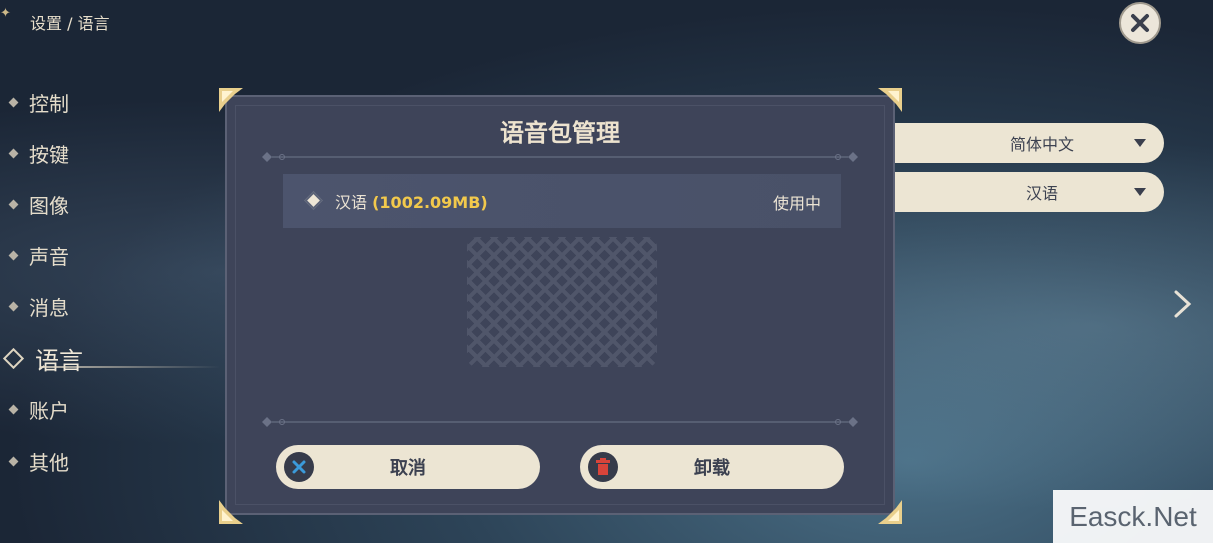 Image resolution: width=1213 pixels, height=543 pixels. I want to click on sidebar-item-account: 账户, so click(38, 409).